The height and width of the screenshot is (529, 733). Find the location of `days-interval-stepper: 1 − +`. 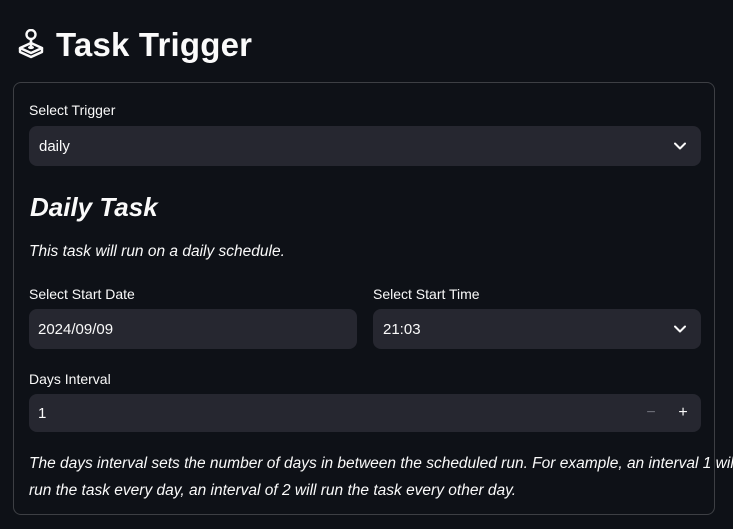

days-interval-stepper: 1 − + is located at coordinates (365, 413).